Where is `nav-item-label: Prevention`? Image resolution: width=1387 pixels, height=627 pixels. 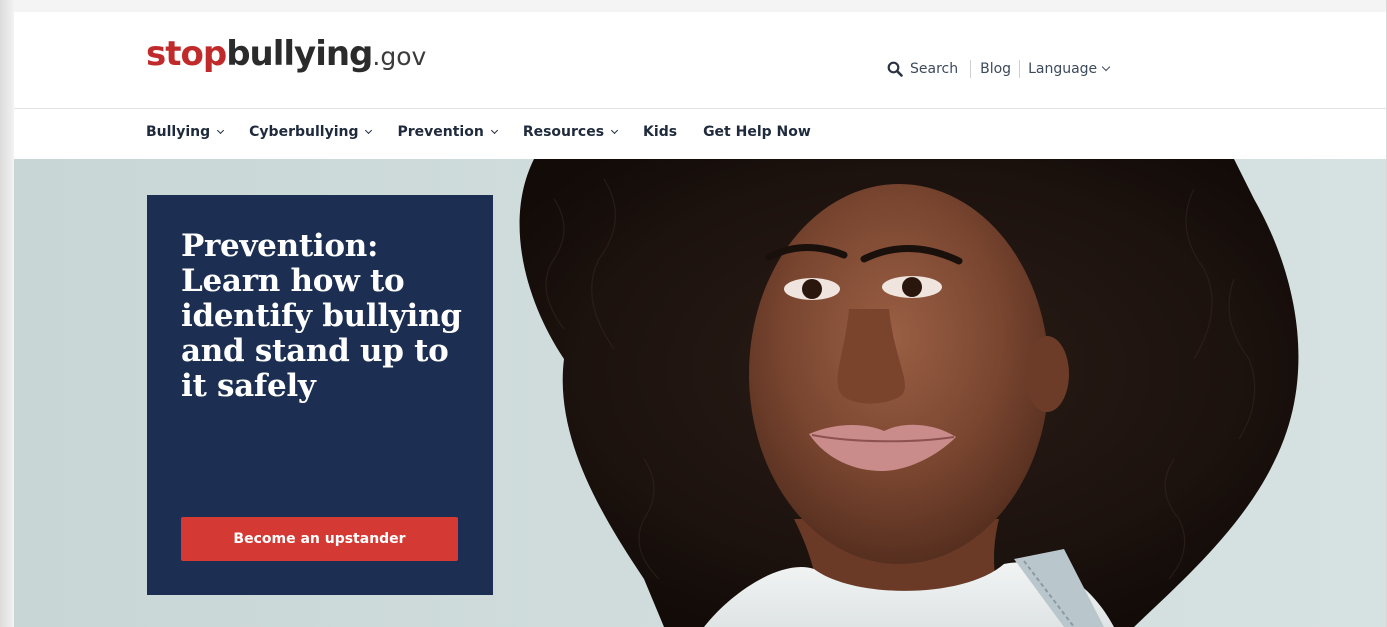
nav-item-label: Prevention is located at coordinates (440, 132).